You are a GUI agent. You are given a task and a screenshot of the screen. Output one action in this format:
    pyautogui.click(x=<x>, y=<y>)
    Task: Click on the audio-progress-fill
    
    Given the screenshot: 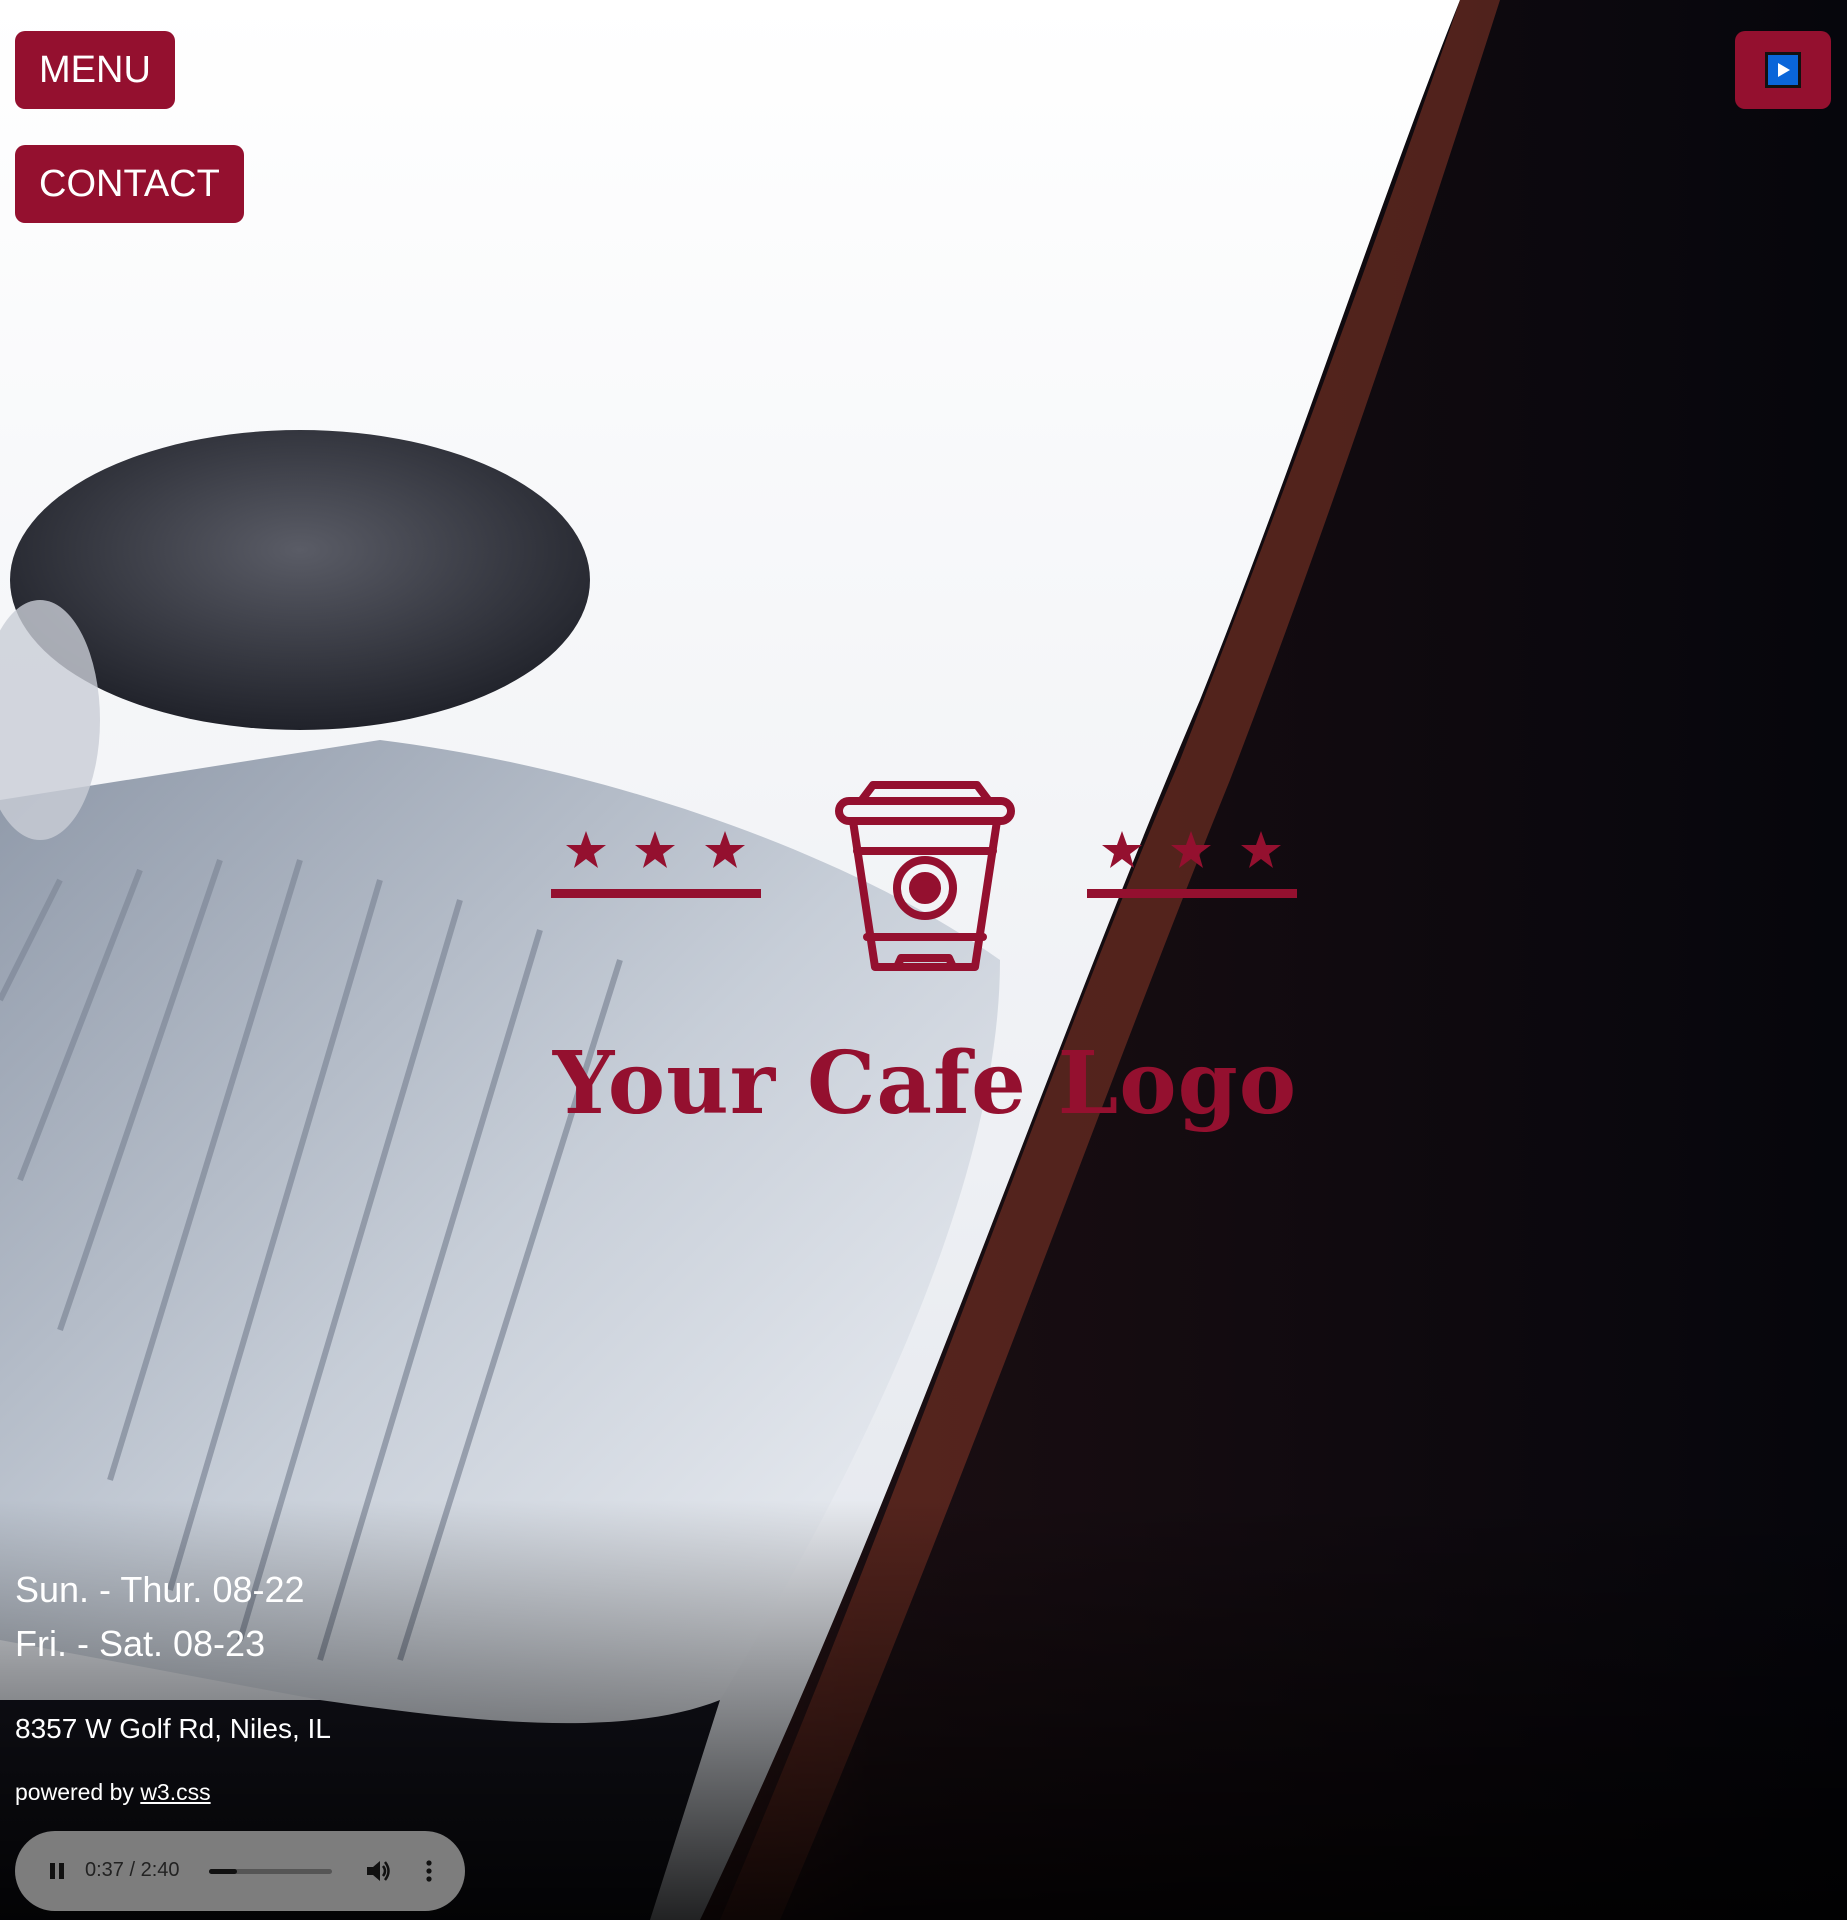 What is the action you would take?
    pyautogui.click(x=223, y=1871)
    